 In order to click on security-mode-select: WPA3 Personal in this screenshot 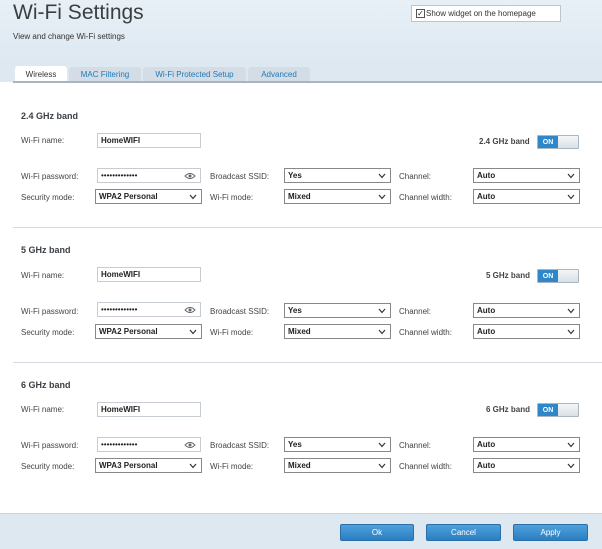, I will do `click(148, 465)`.